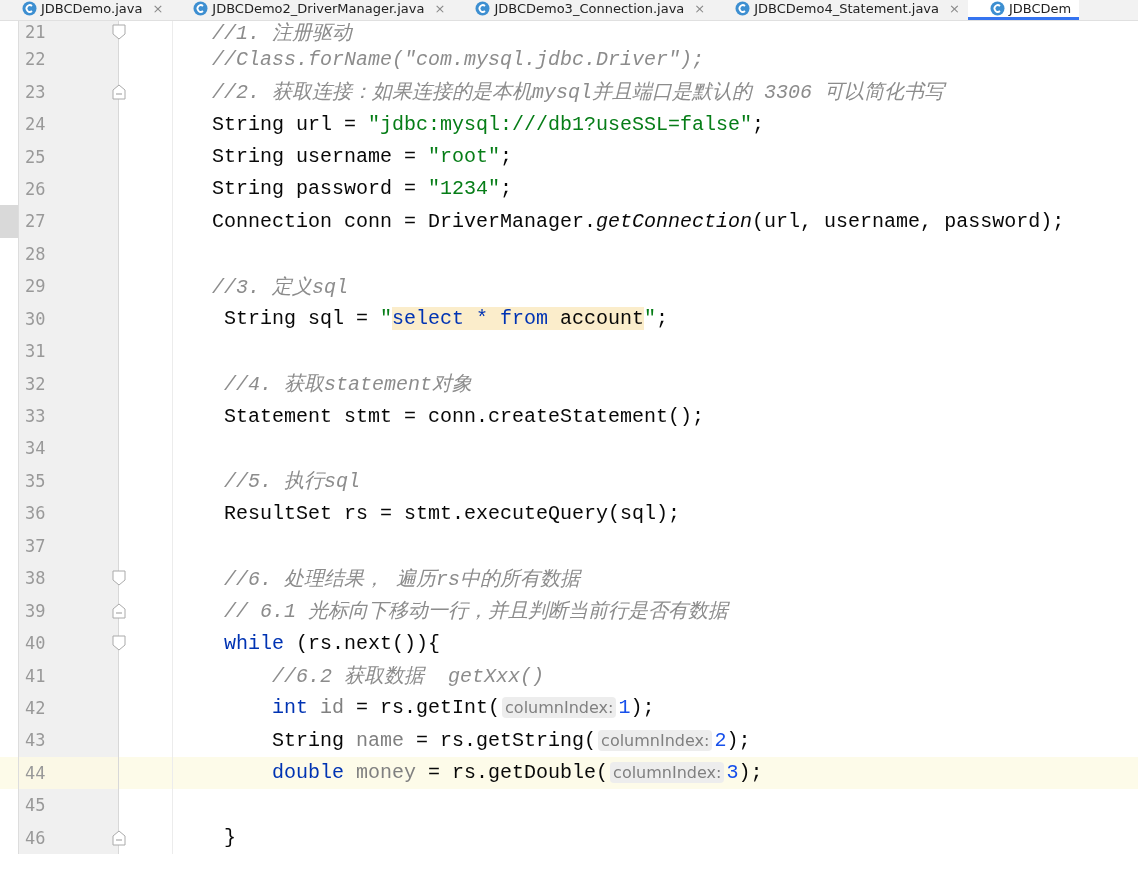 The image size is (1138, 870). What do you see at coordinates (446, 319) in the screenshot?
I see `code-line: String sql = "select * from account";` at bounding box center [446, 319].